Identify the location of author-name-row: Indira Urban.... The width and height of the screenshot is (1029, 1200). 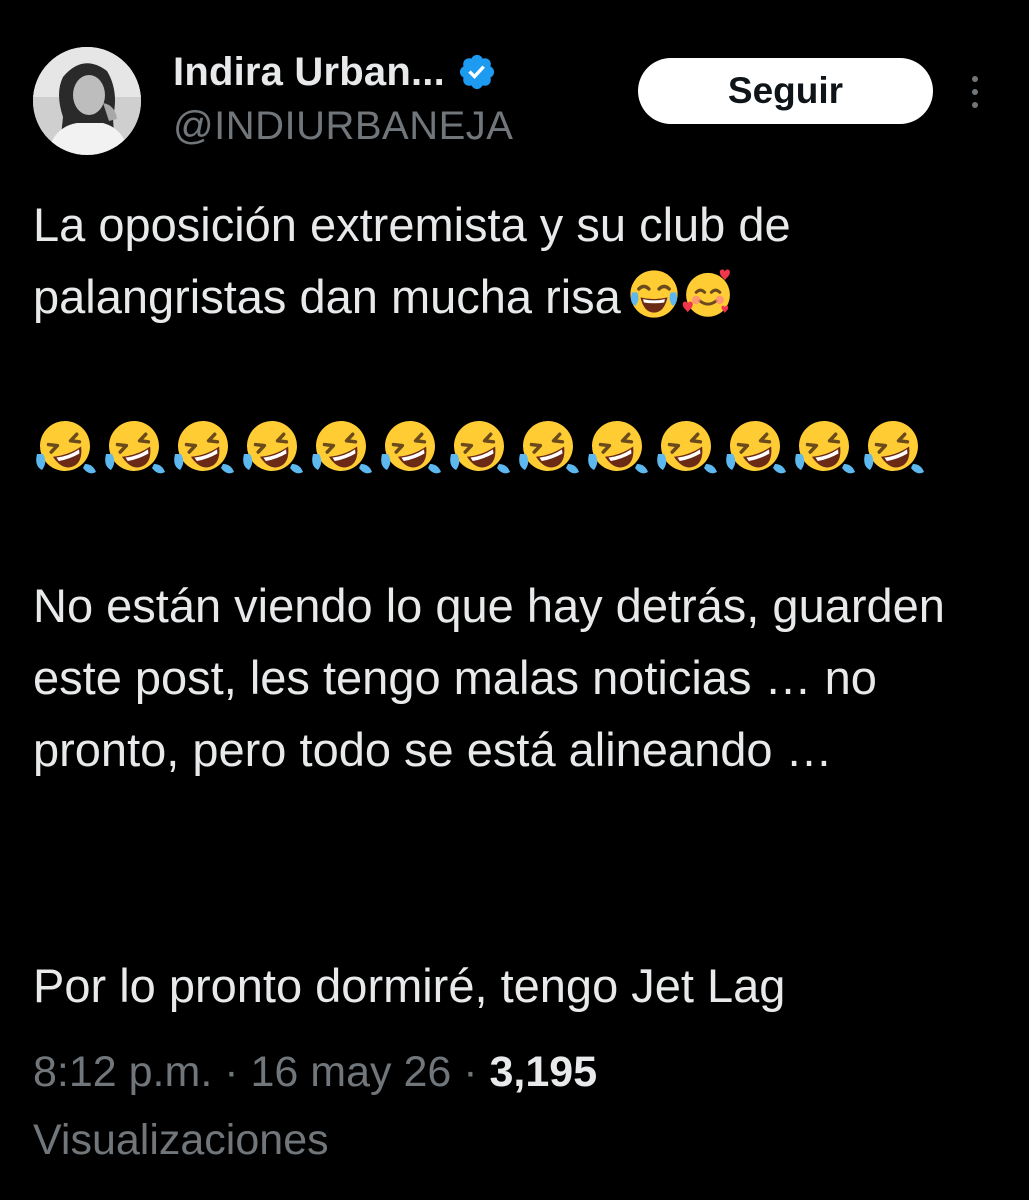
(335, 72).